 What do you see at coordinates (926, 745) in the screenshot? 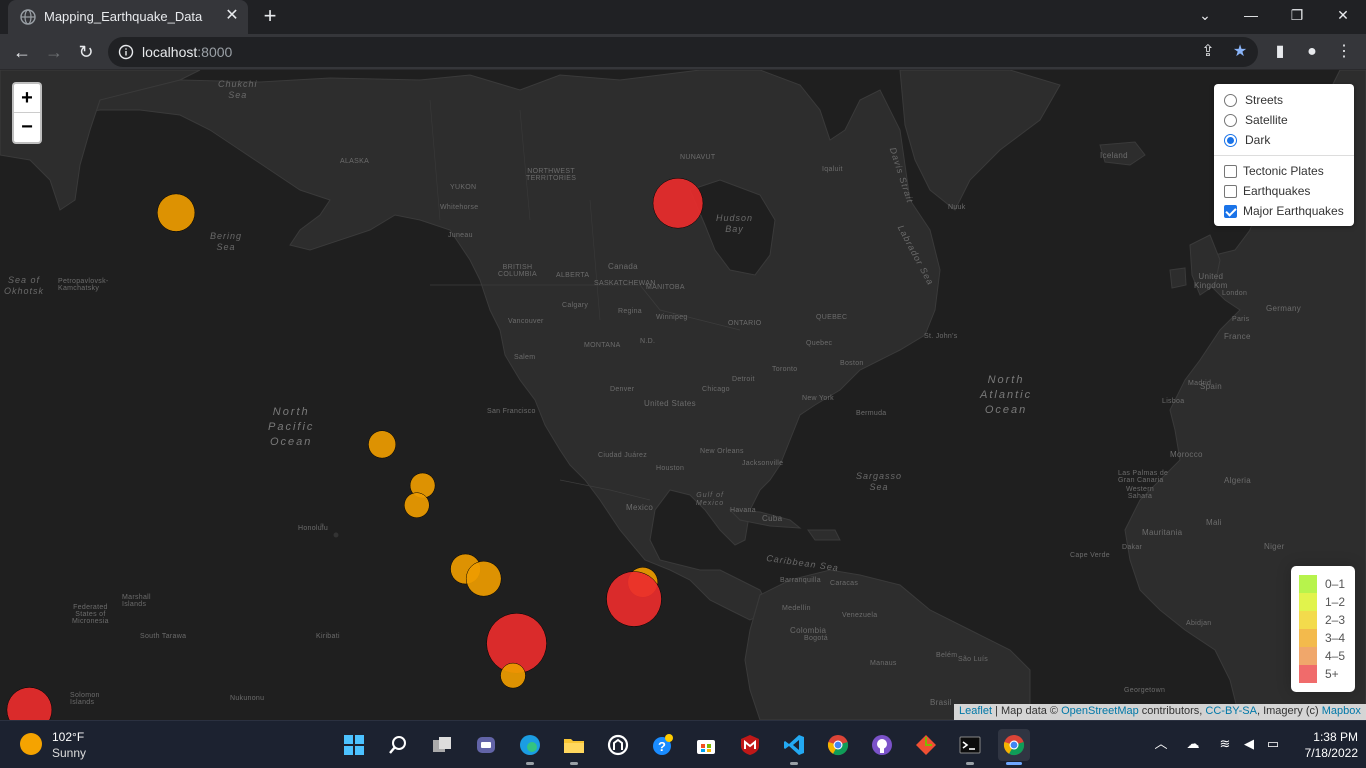
I see `git-app` at bounding box center [926, 745].